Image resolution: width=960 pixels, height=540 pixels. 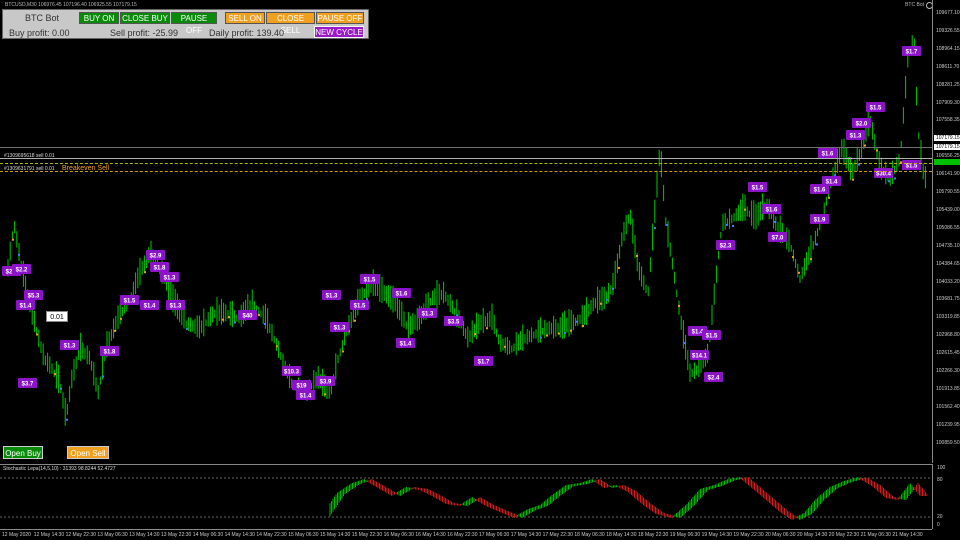 I want to click on price-axis-label: 101913.85, so click(x=948, y=388).